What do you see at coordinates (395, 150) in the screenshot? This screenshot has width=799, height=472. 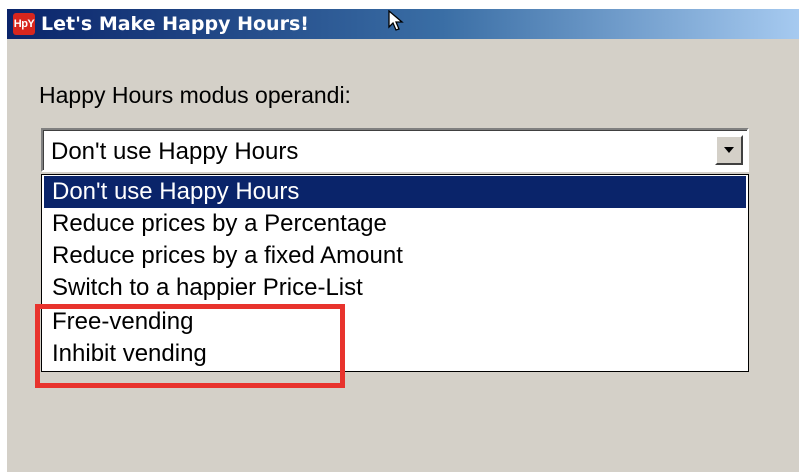 I see `modus-operandi-combobox: Don't use Happy Hours` at bounding box center [395, 150].